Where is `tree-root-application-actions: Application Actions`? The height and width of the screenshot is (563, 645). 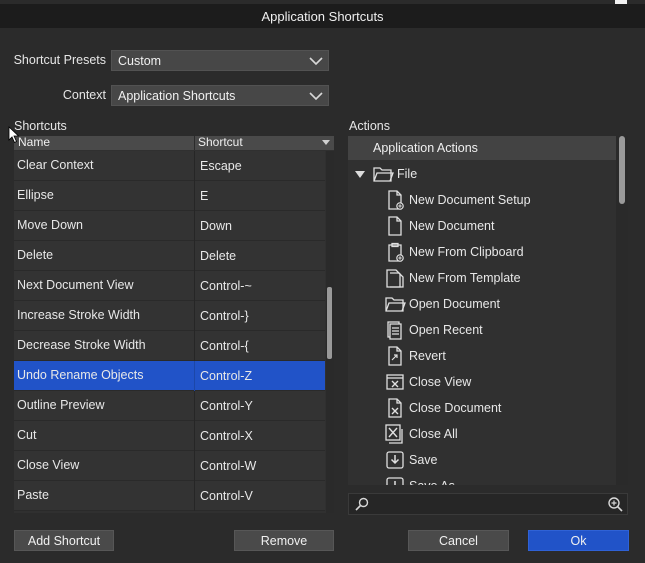
tree-root-application-actions: Application Actions is located at coordinates (482, 148).